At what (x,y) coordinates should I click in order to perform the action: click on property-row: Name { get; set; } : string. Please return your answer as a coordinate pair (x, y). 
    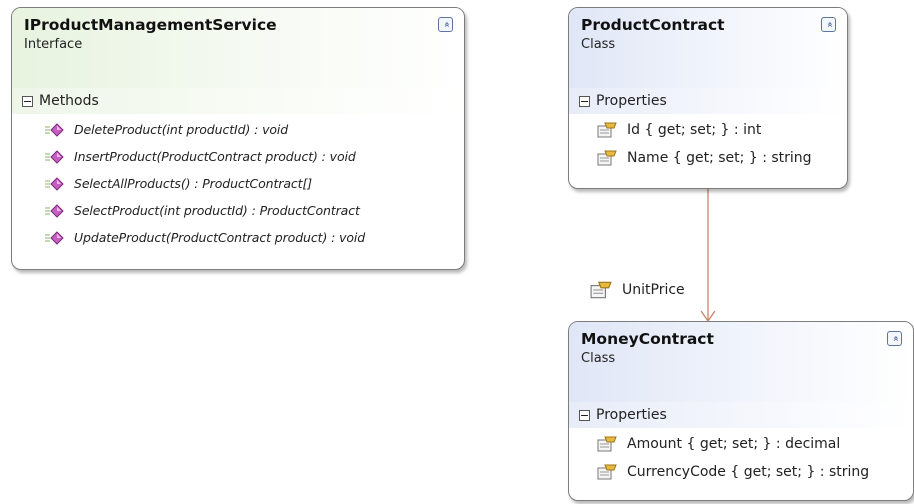
    Looking at the image, I should click on (708, 158).